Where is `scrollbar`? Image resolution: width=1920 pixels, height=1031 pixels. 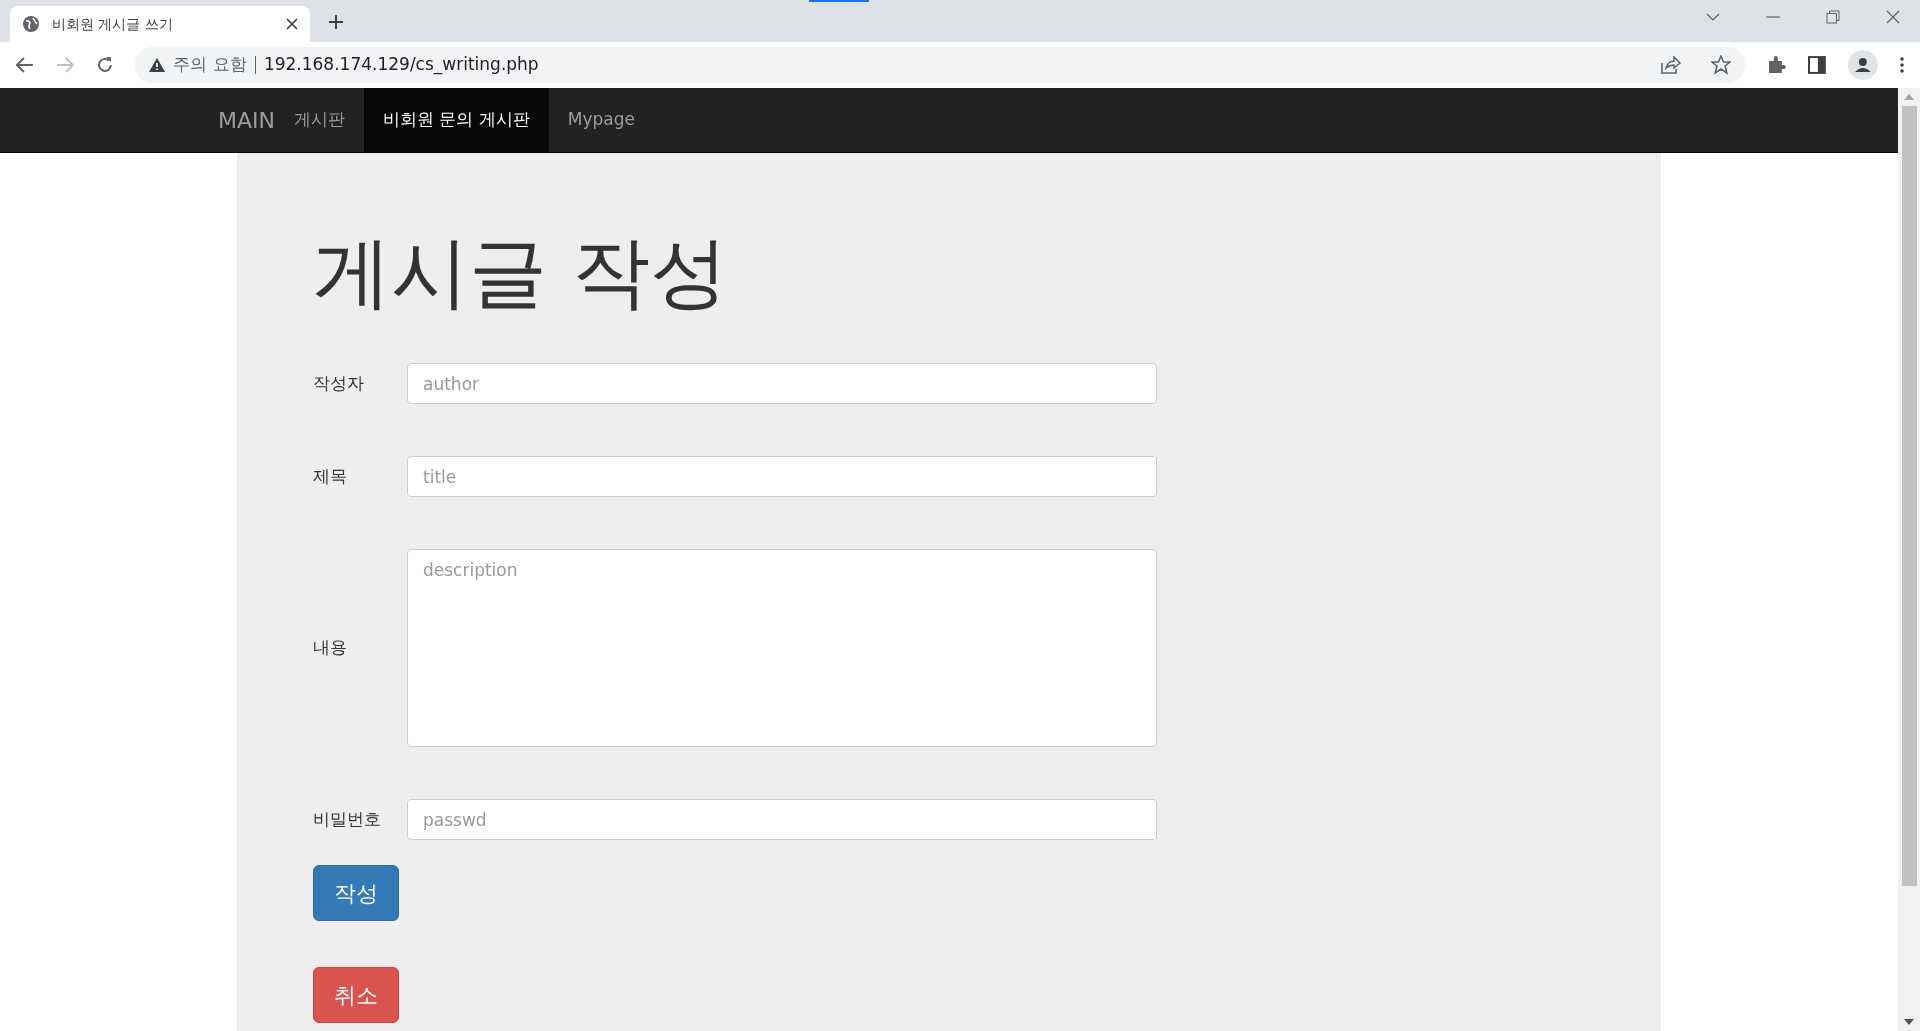
scrollbar is located at coordinates (1909, 559).